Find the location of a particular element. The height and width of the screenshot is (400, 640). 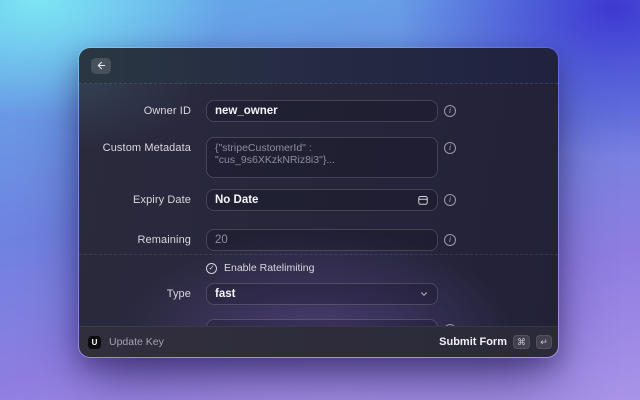

ratelimit-type-label: Type is located at coordinates (178, 294).